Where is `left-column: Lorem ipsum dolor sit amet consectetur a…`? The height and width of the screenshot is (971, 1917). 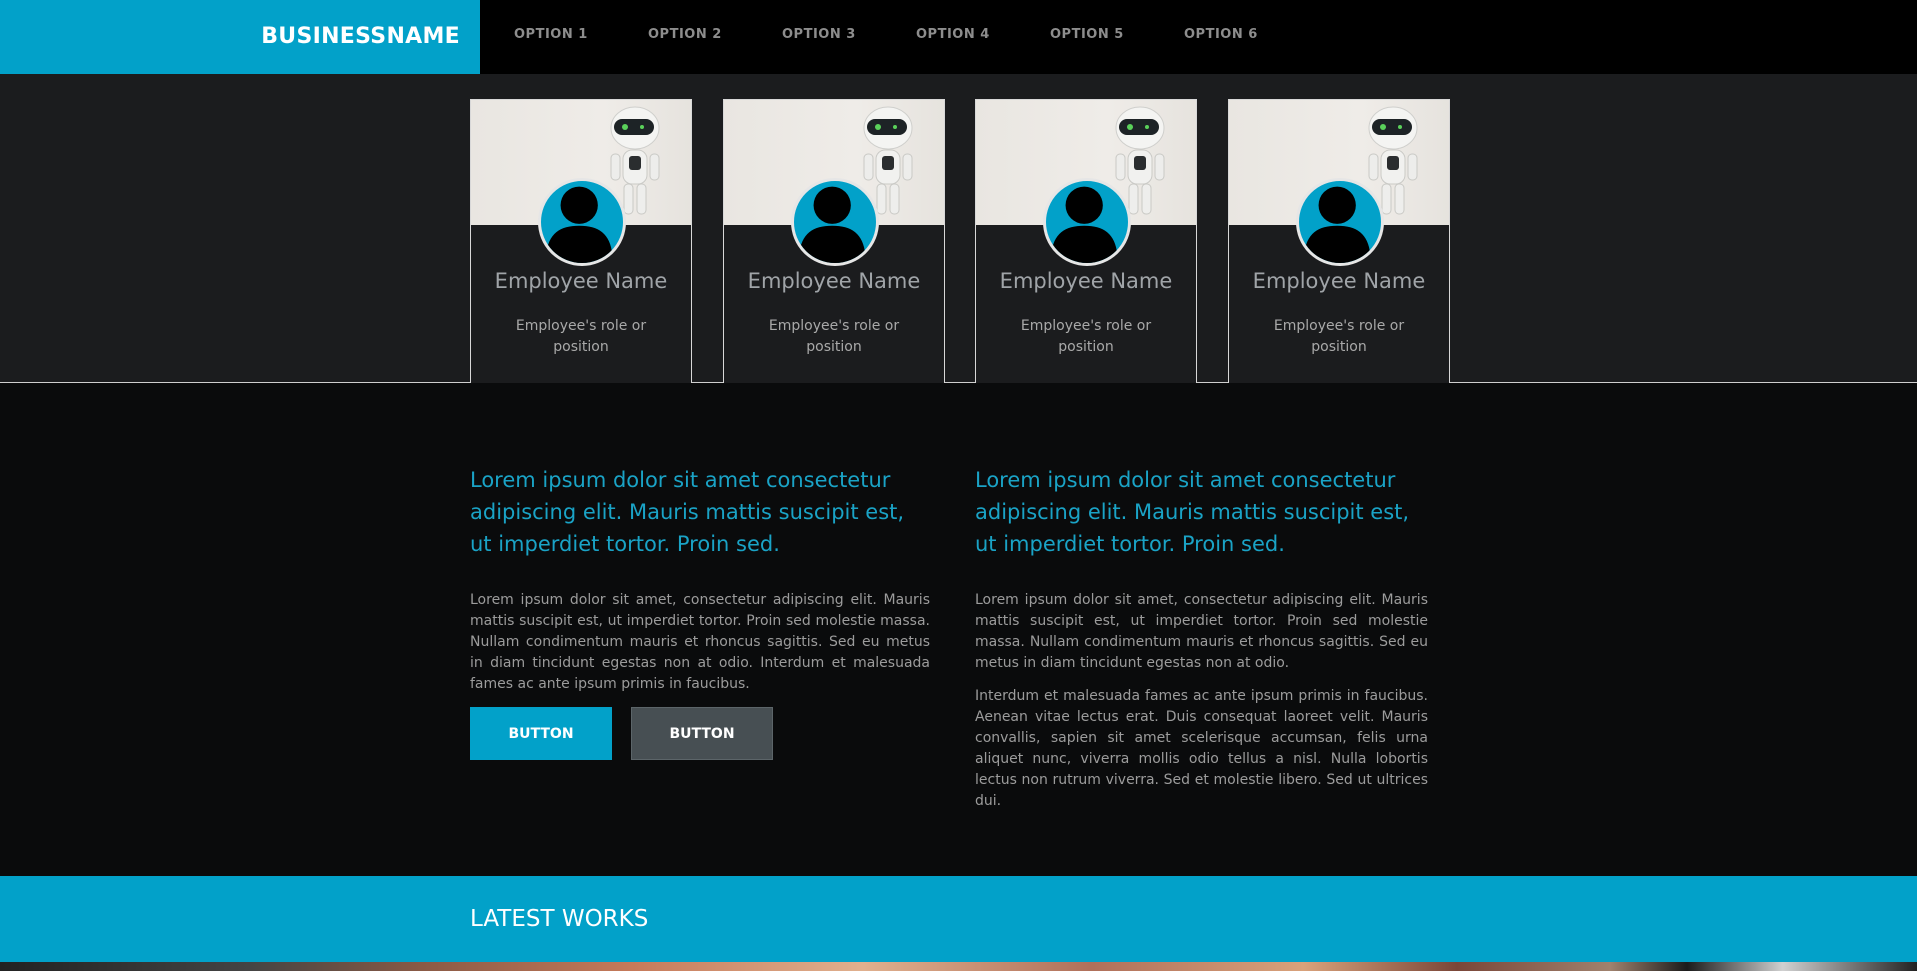 left-column: Lorem ipsum dolor sit amet consectetur a… is located at coordinates (700, 612).